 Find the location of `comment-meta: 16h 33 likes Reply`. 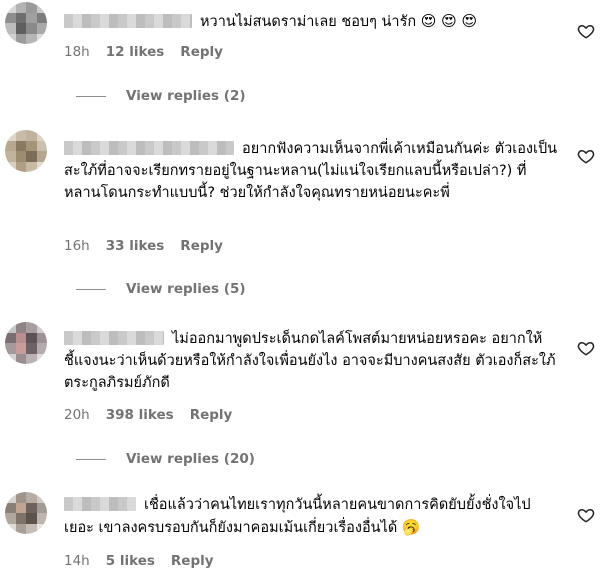

comment-meta: 16h 33 likes Reply is located at coordinates (151, 246).